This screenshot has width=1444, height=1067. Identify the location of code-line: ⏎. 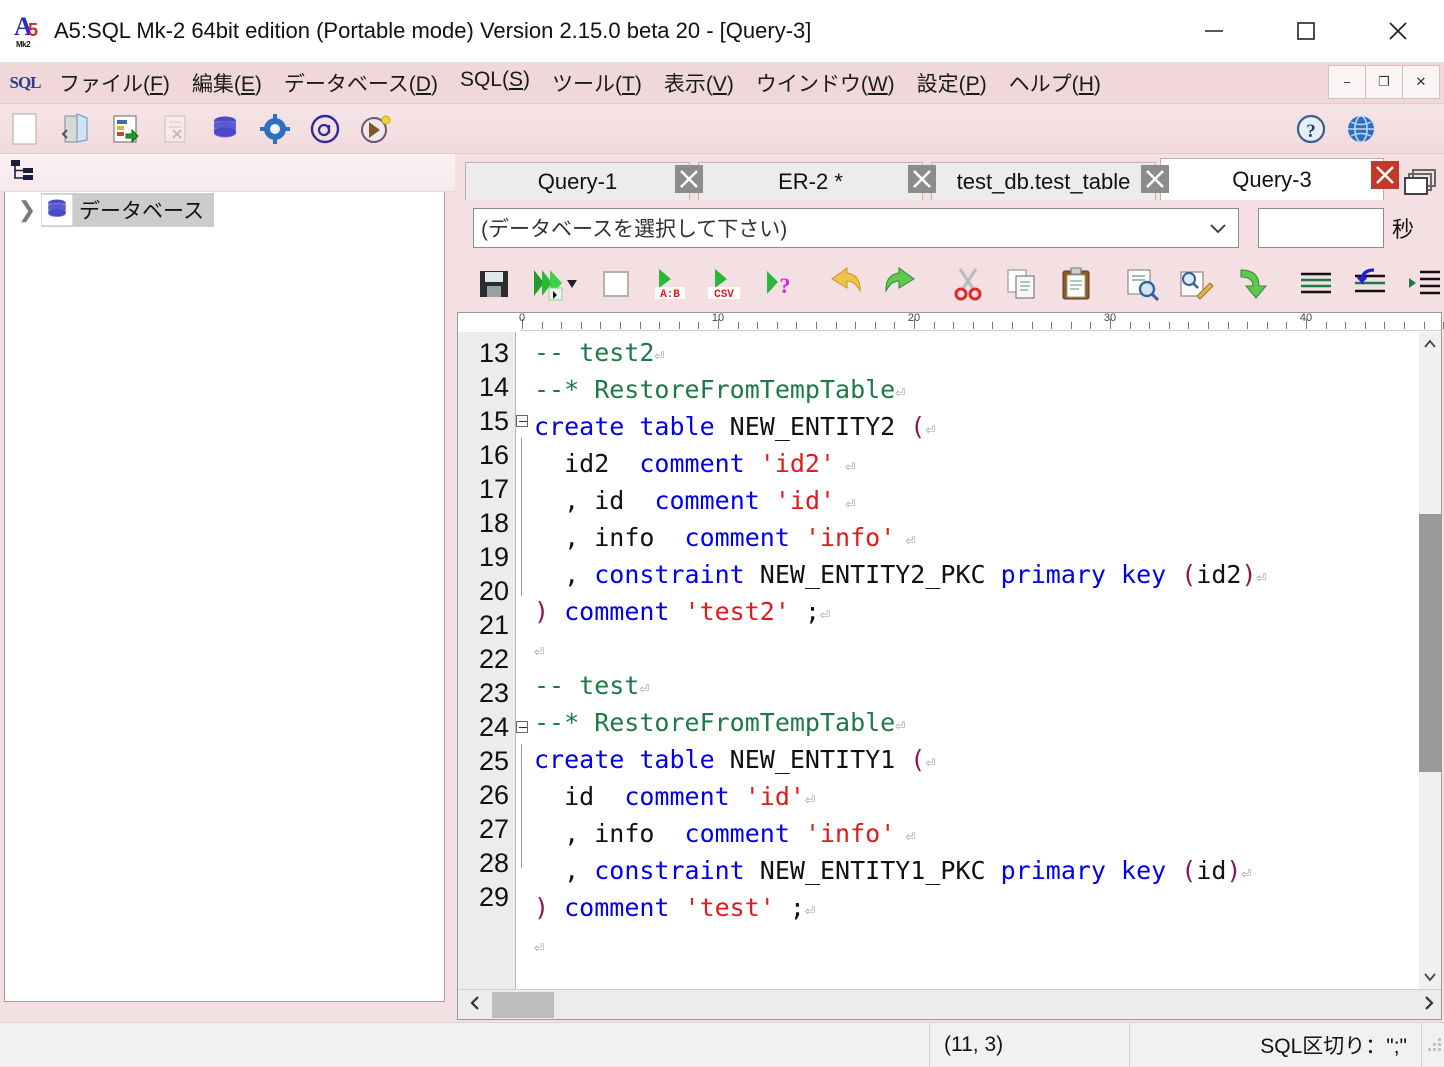
(976, 650).